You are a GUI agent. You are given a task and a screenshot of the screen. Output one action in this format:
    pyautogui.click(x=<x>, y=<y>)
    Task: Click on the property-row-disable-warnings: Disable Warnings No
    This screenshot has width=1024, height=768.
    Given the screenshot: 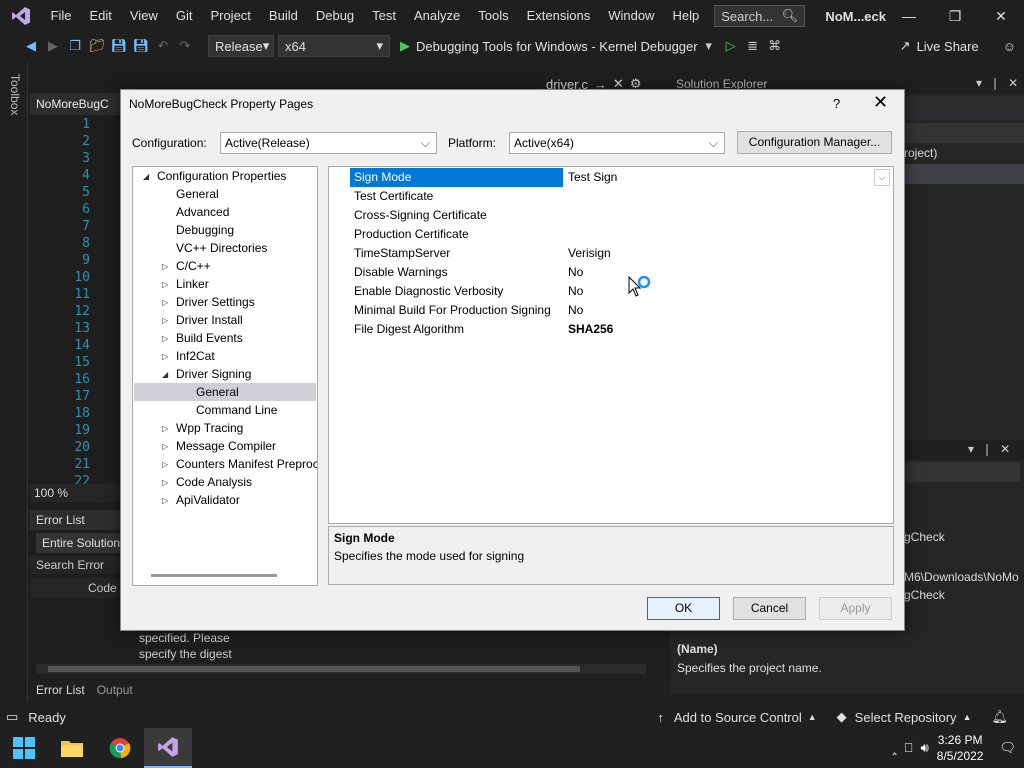 What is the action you would take?
    pyautogui.click(x=616, y=272)
    